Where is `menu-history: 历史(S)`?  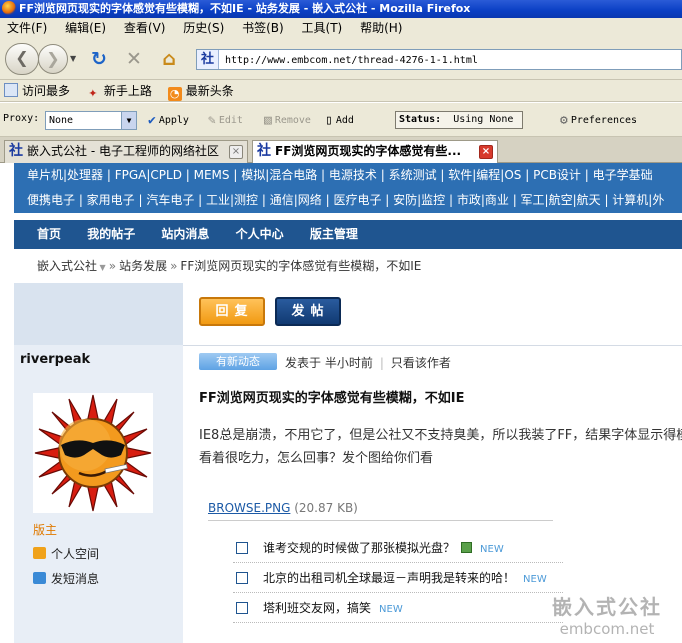 menu-history: 历史(S) is located at coordinates (203, 28).